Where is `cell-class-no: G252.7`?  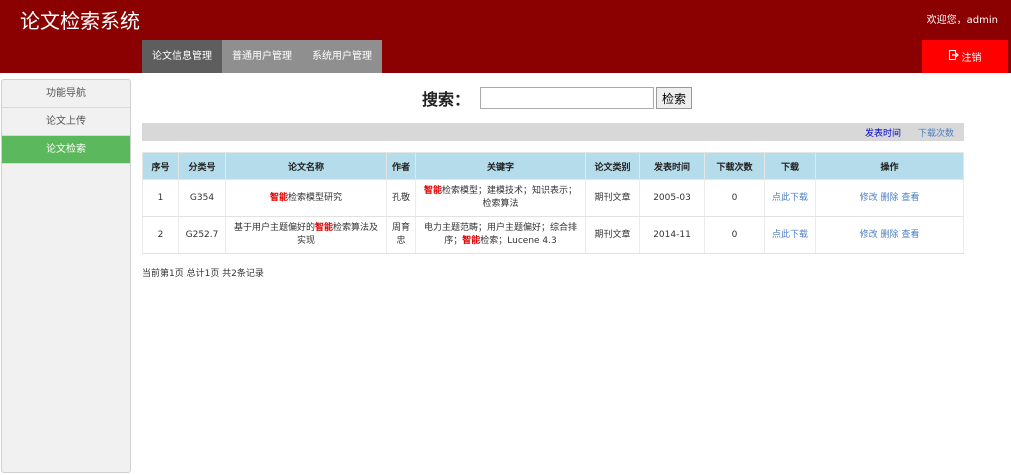 cell-class-no: G252.7 is located at coordinates (202, 235).